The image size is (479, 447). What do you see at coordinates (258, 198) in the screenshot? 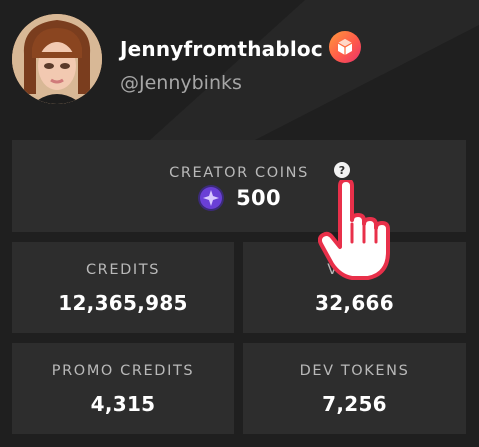
I see `creator-coins-value: 500` at bounding box center [258, 198].